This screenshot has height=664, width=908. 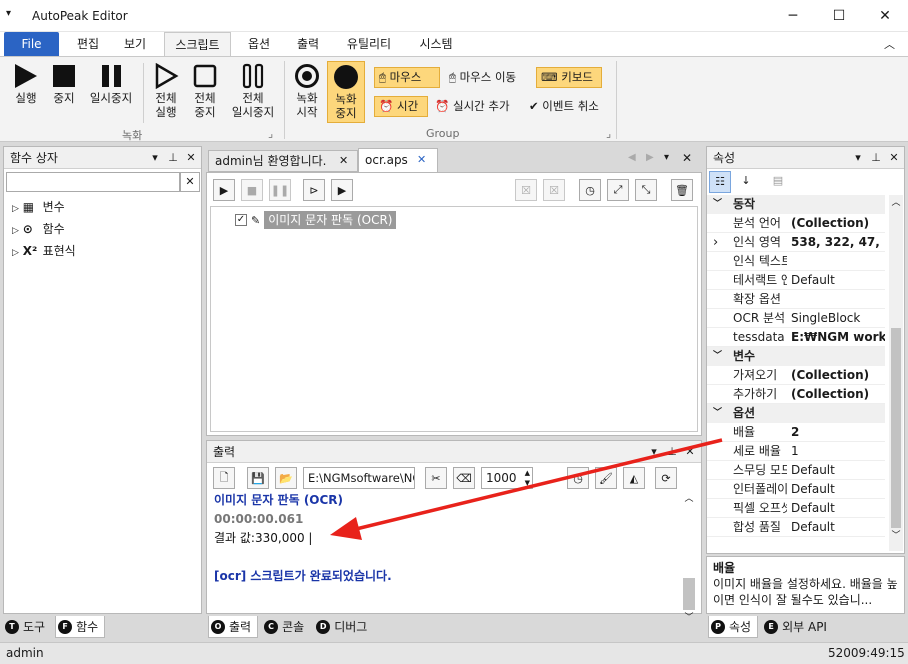 What do you see at coordinates (80, 627) in the screenshot?
I see `tab-functions: F 함수` at bounding box center [80, 627].